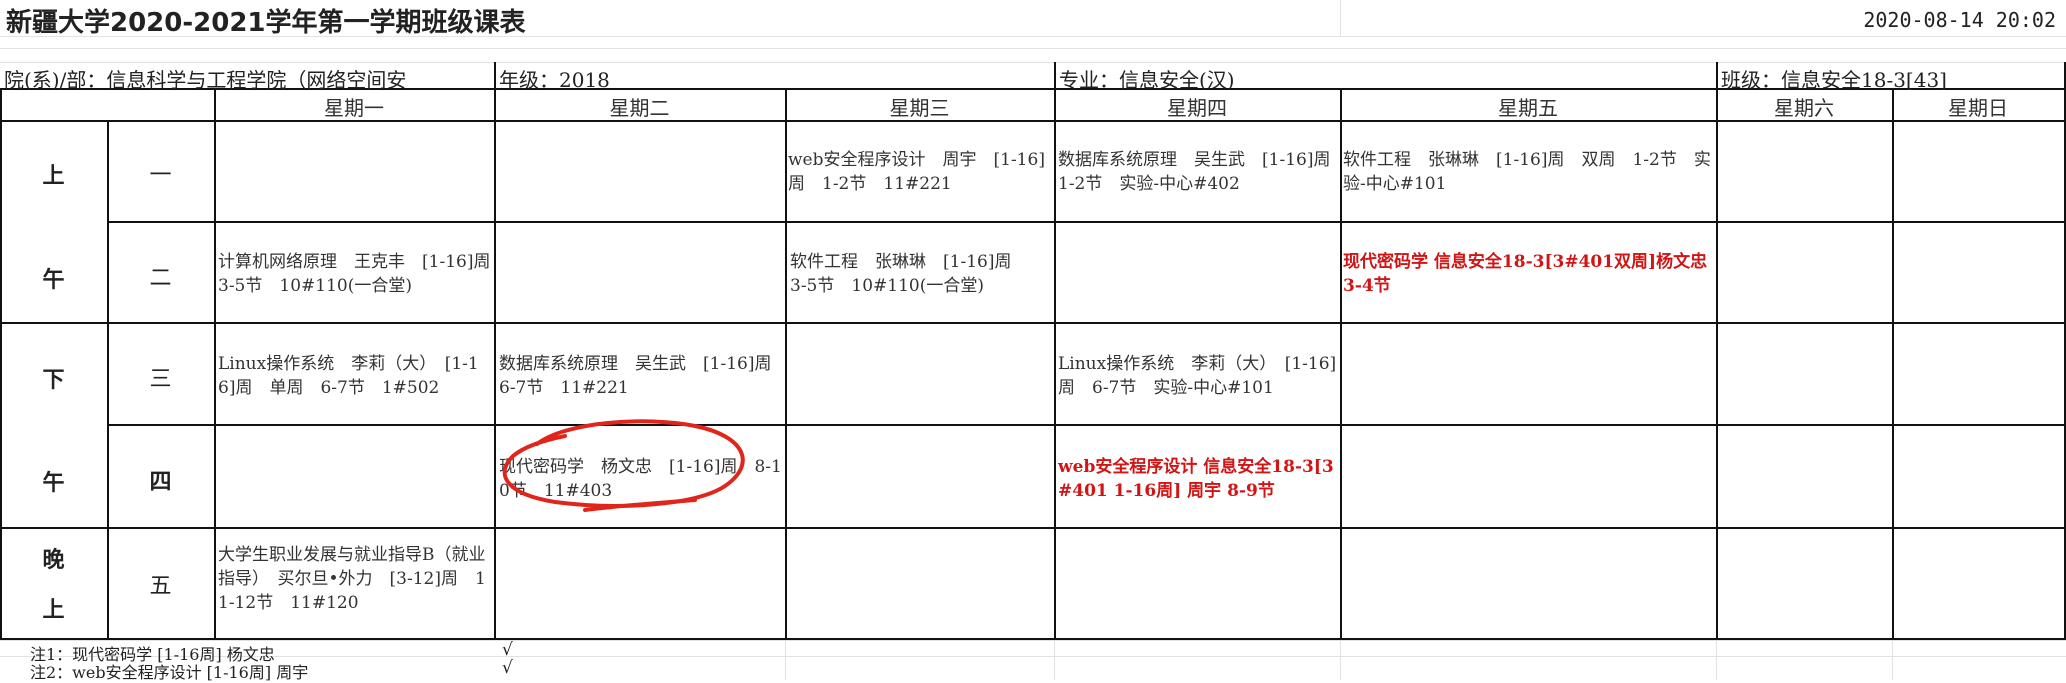 Image resolution: width=2066 pixels, height=683 pixels. I want to click on slot-label-3: 三, so click(160, 379).